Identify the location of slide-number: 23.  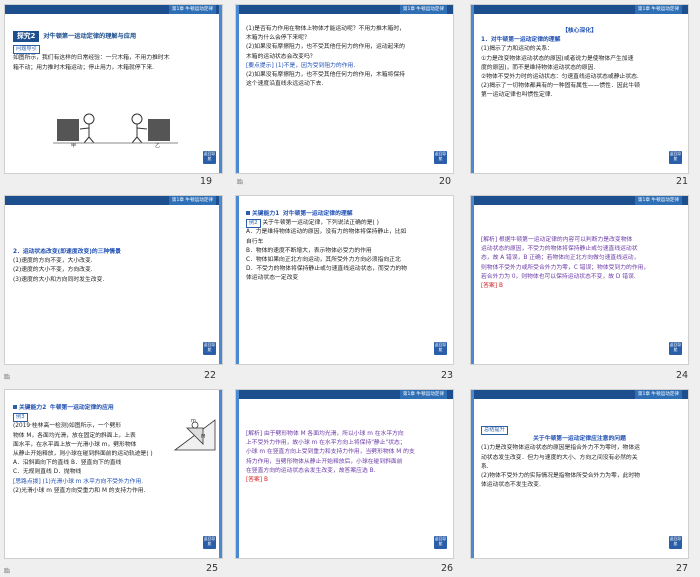
(447, 375).